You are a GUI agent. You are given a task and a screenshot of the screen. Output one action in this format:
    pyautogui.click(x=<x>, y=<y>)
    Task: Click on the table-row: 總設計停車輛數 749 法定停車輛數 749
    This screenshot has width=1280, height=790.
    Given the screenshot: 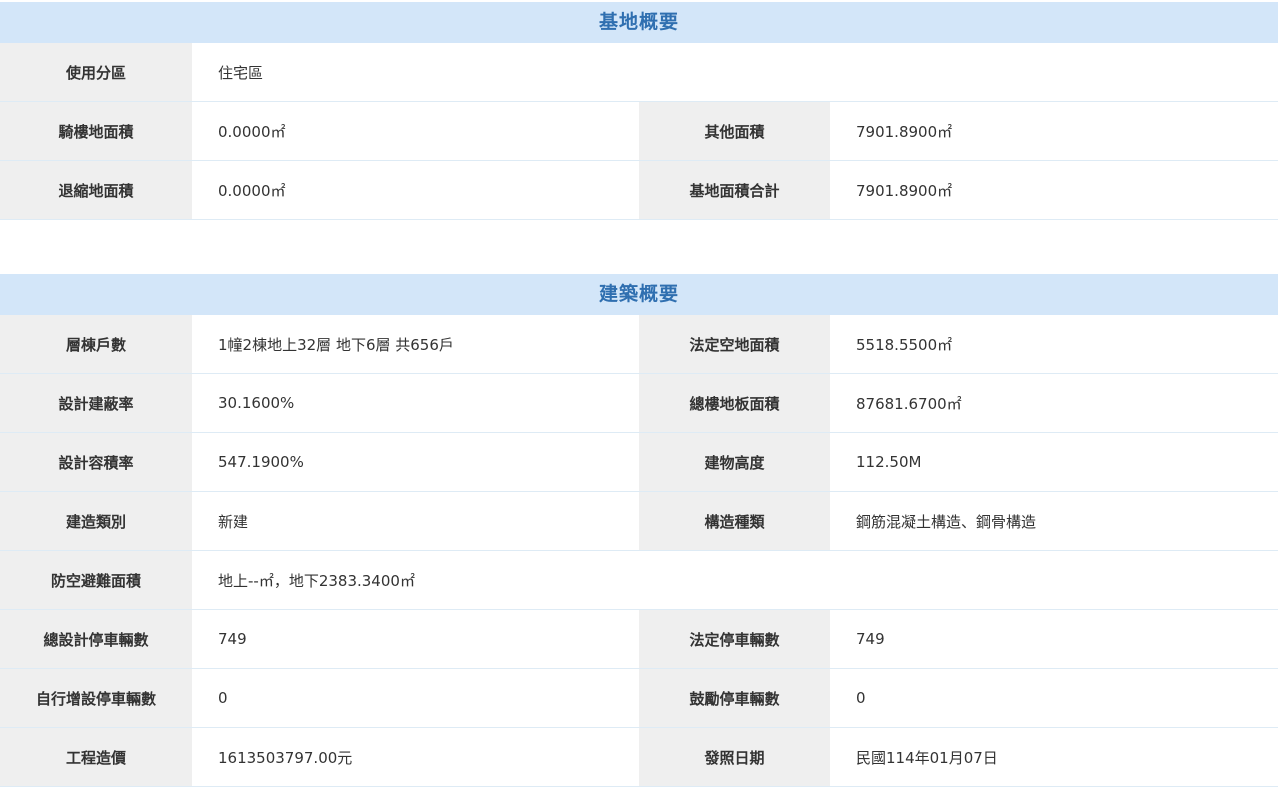 What is the action you would take?
    pyautogui.click(x=639, y=639)
    